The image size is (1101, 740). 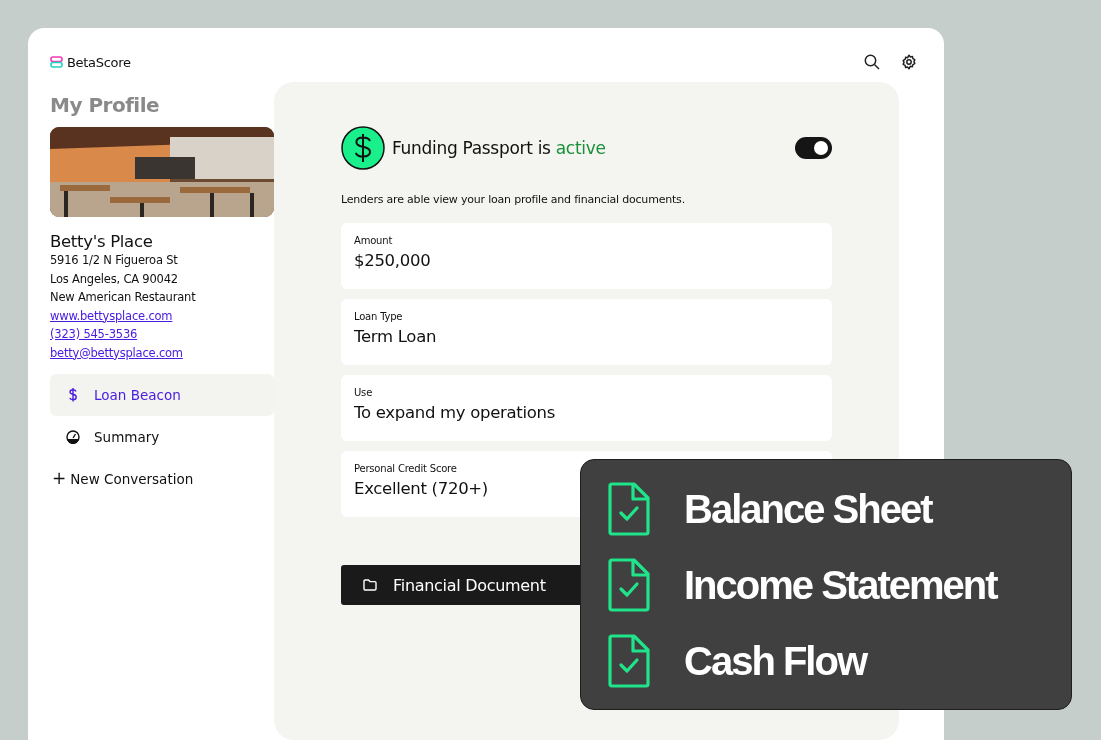 What do you see at coordinates (513, 199) in the screenshot?
I see `description-text: Lenders are able view your loan profile and financial documents.` at bounding box center [513, 199].